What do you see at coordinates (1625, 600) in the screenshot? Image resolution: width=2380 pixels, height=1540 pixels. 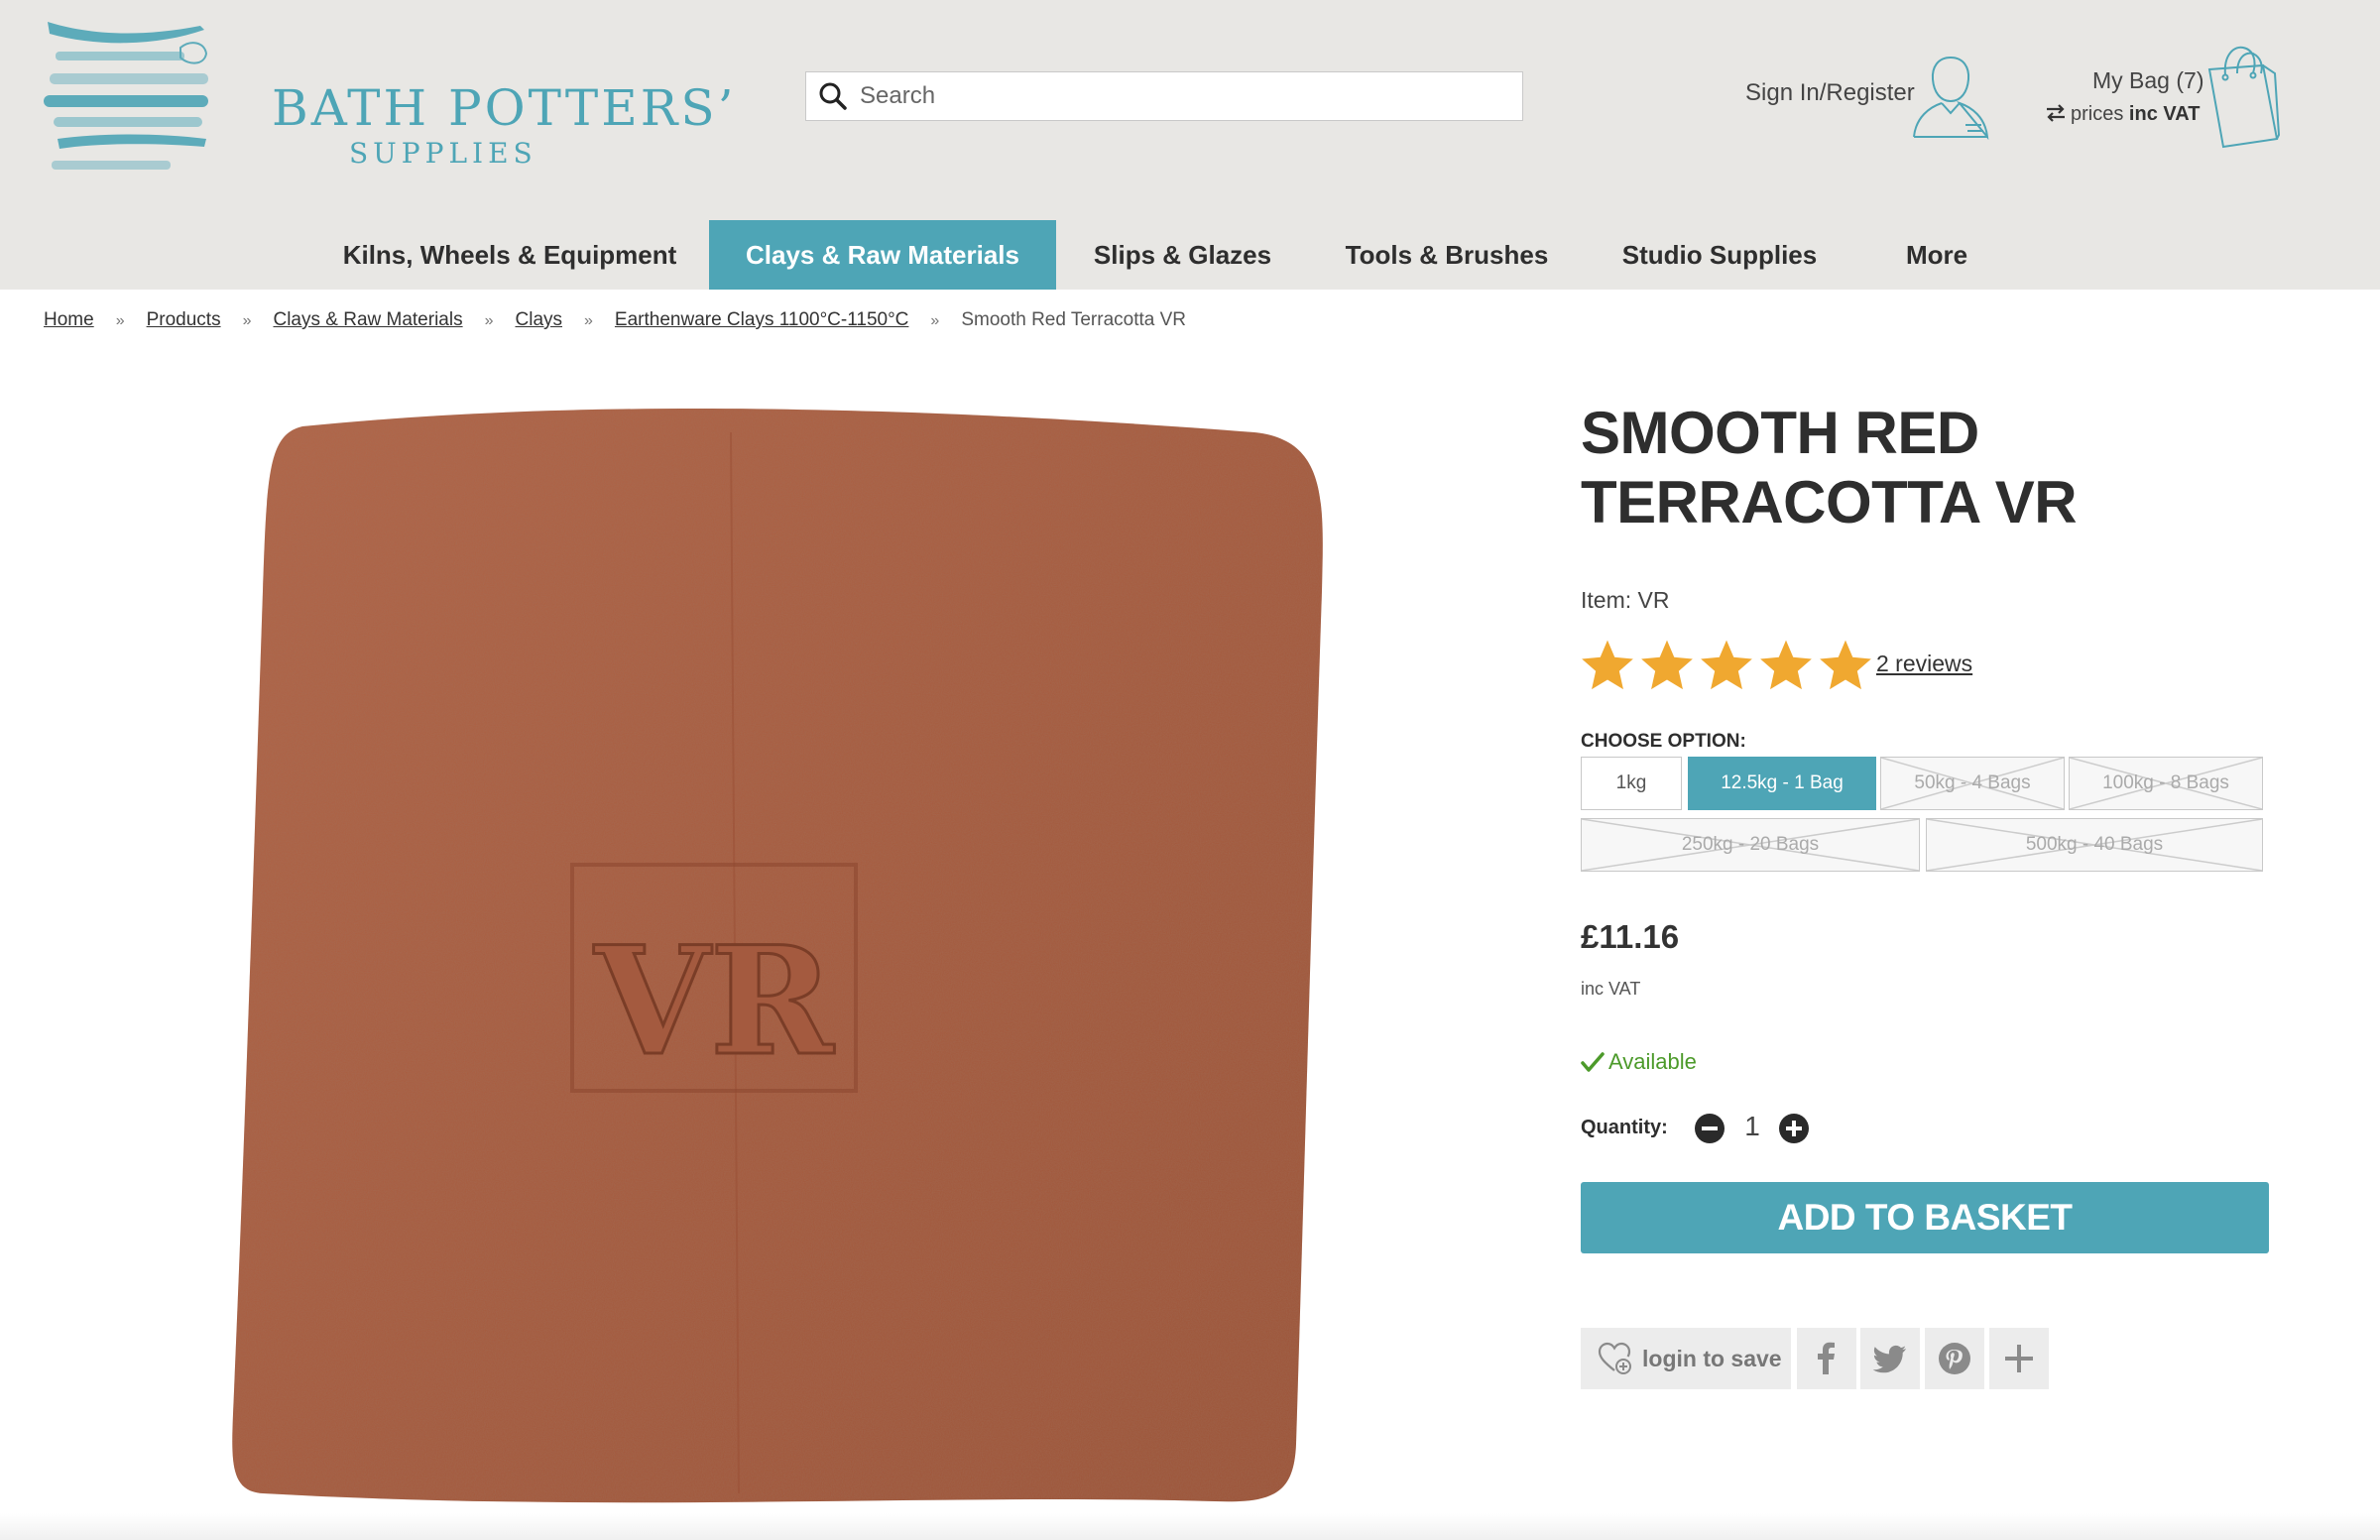 I see `item-code: Item: VR` at bounding box center [1625, 600].